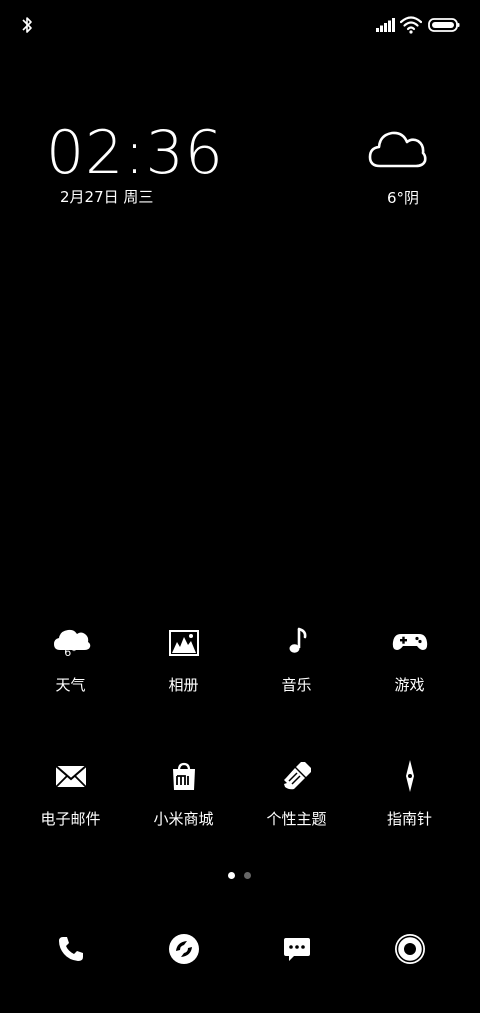 The height and width of the screenshot is (1013, 480). Describe the element at coordinates (70, 796) in the screenshot. I see `app-email: 电子邮件` at that location.